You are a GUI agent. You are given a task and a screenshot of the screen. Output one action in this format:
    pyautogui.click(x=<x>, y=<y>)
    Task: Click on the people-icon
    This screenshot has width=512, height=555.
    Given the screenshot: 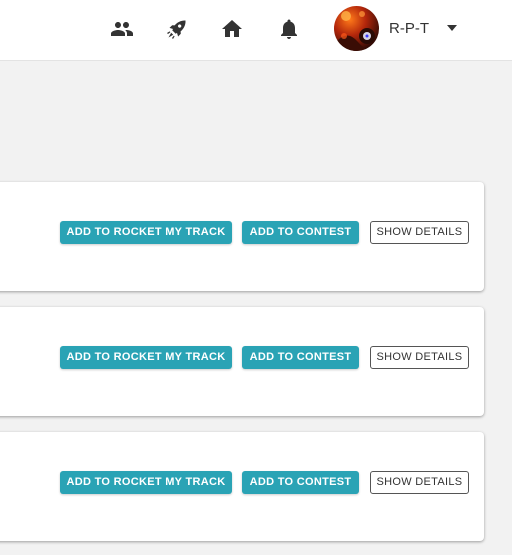 What is the action you would take?
    pyautogui.click(x=122, y=29)
    